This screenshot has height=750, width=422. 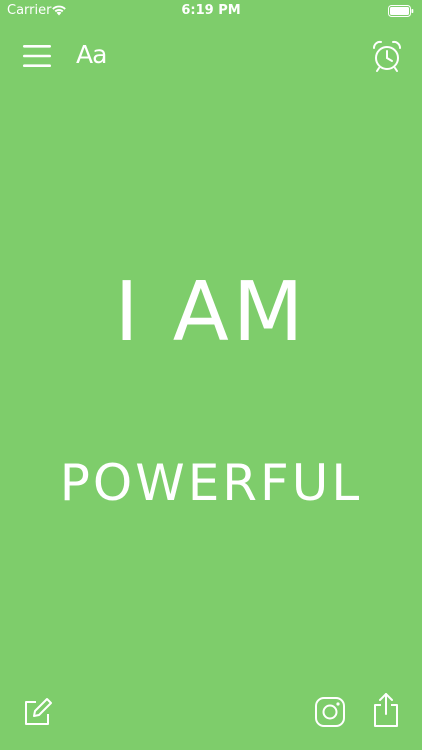 What do you see at coordinates (211, 483) in the screenshot?
I see `affirmation-line-2: POWERFUL` at bounding box center [211, 483].